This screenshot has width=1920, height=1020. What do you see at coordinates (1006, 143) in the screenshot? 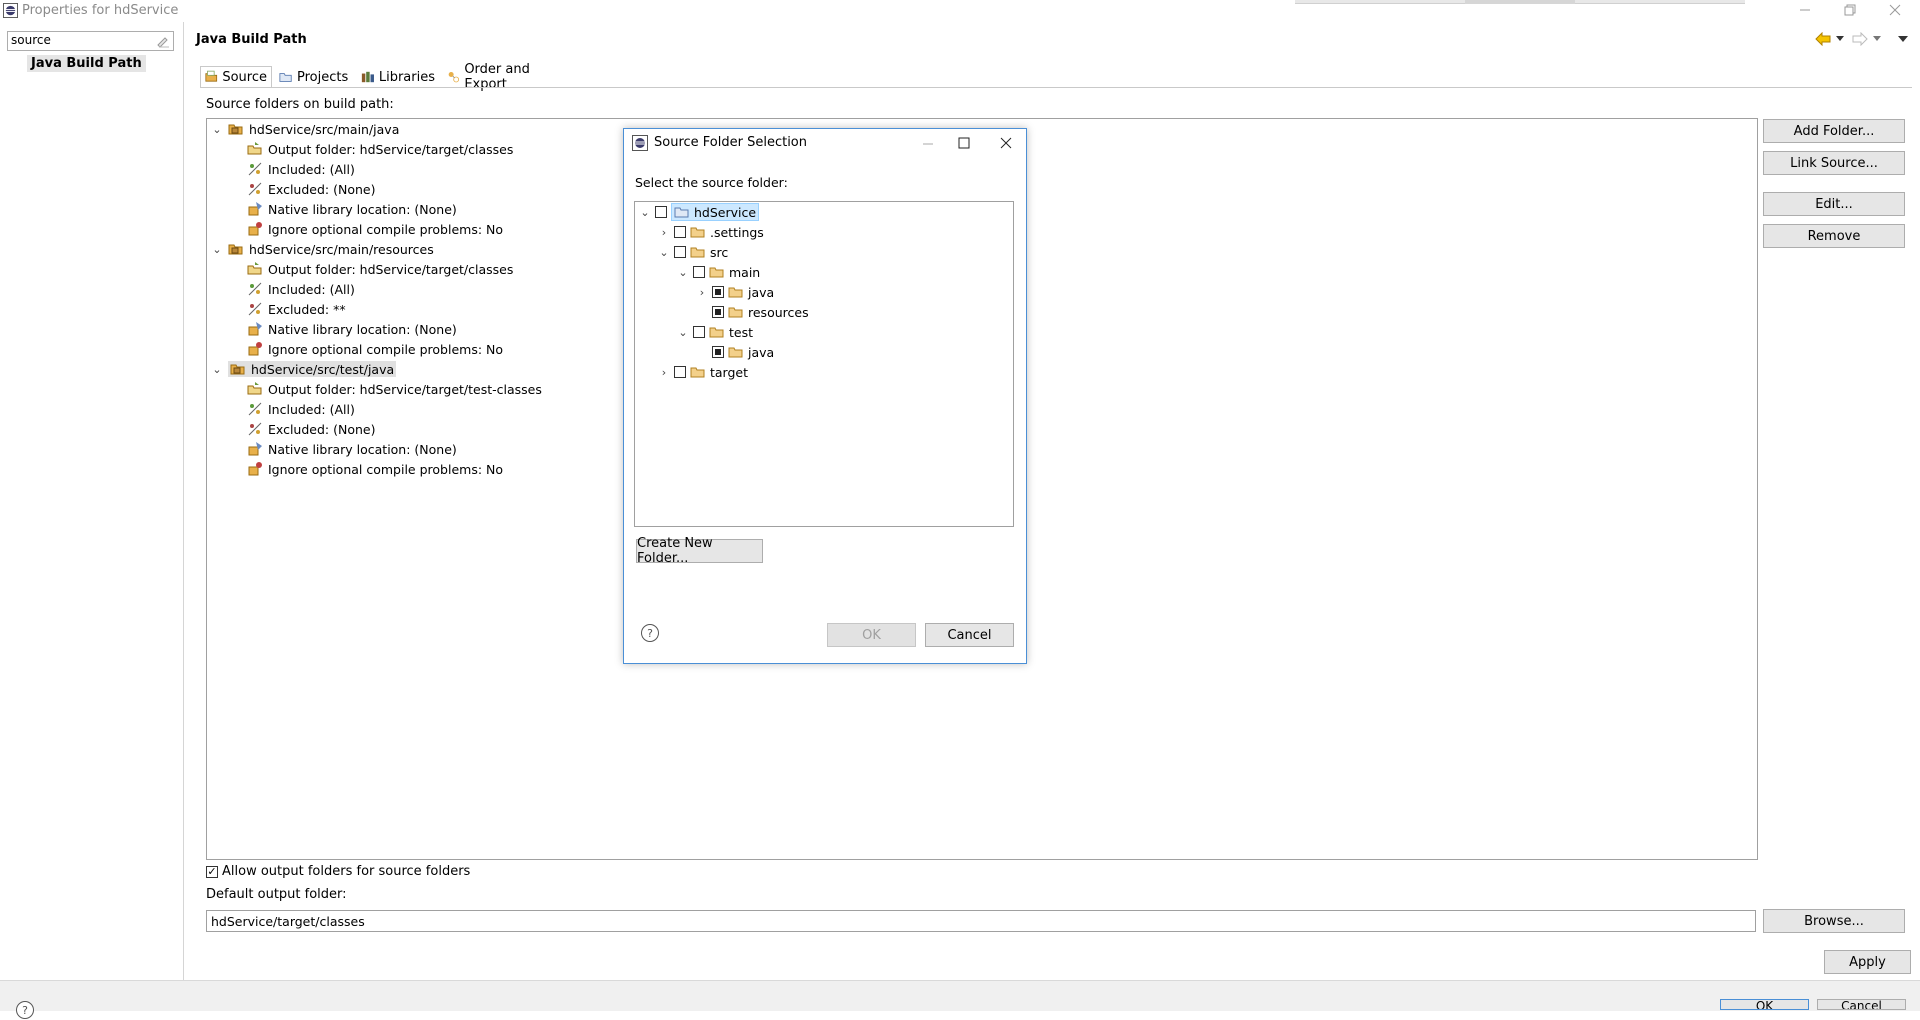
I see `dialog-close-button` at bounding box center [1006, 143].